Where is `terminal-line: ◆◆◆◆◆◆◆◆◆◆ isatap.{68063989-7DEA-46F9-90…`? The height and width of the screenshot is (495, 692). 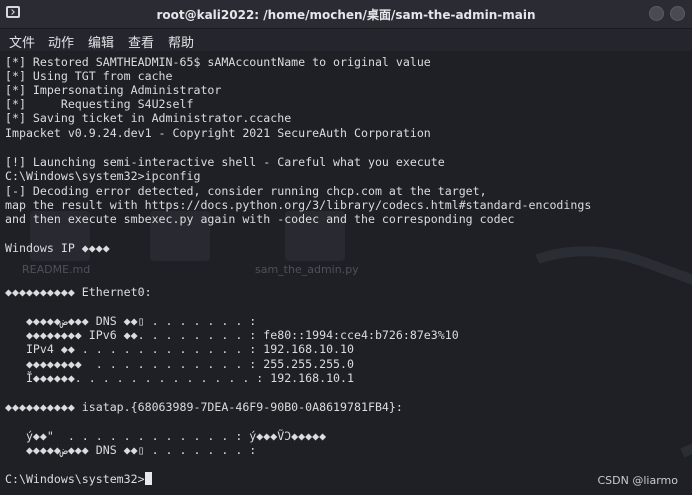 terminal-line: ◆◆◆◆◆◆◆◆◆◆ isatap.{68063989-7DEA-46F9-90… is located at coordinates (204, 407).